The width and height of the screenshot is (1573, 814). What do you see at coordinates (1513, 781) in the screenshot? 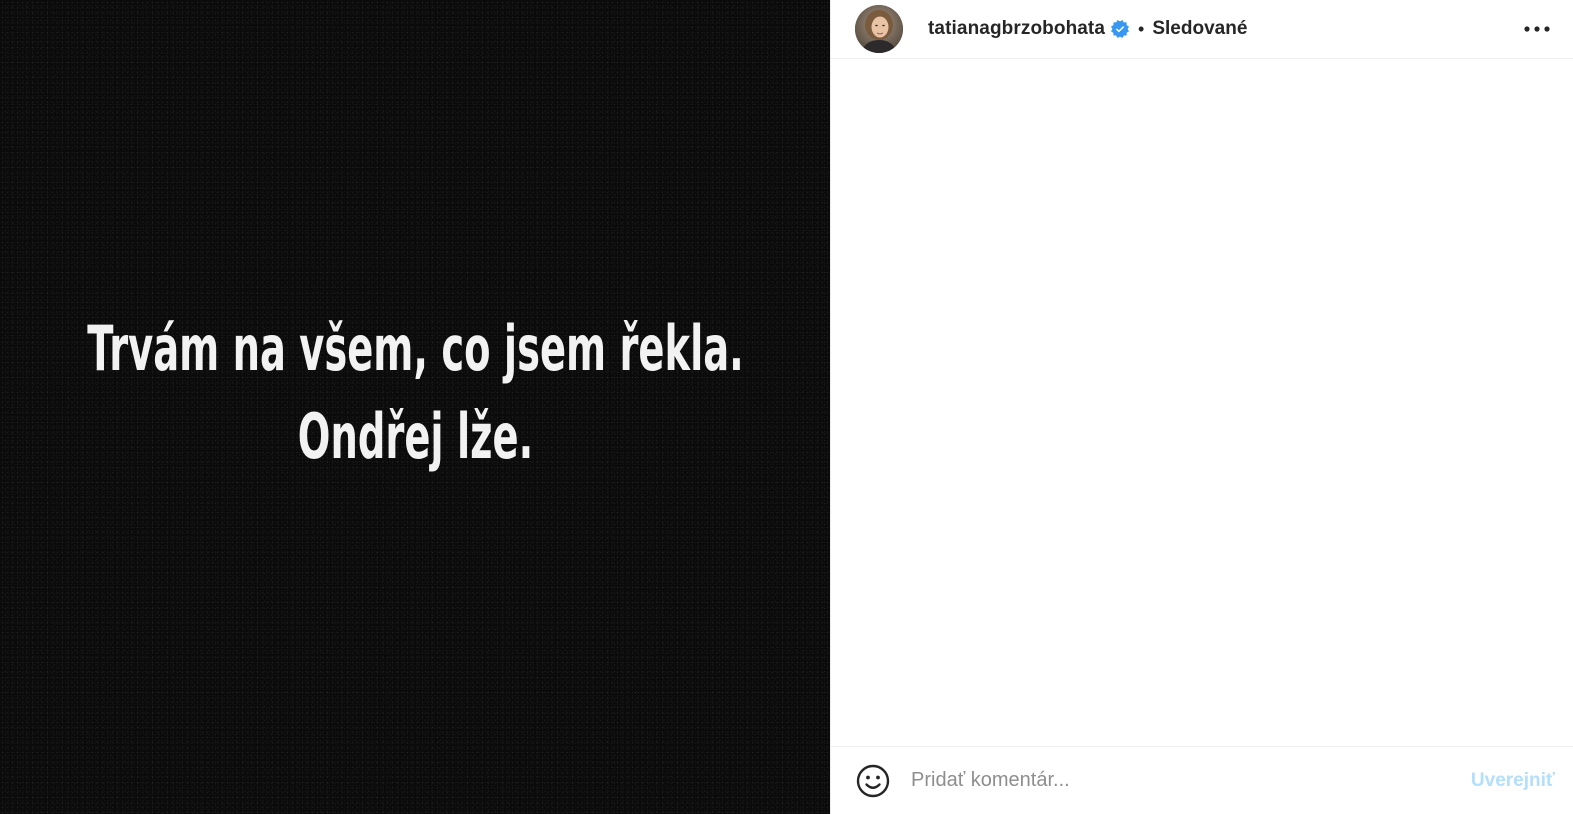
I see `post-comment-button: Uverejniť` at bounding box center [1513, 781].